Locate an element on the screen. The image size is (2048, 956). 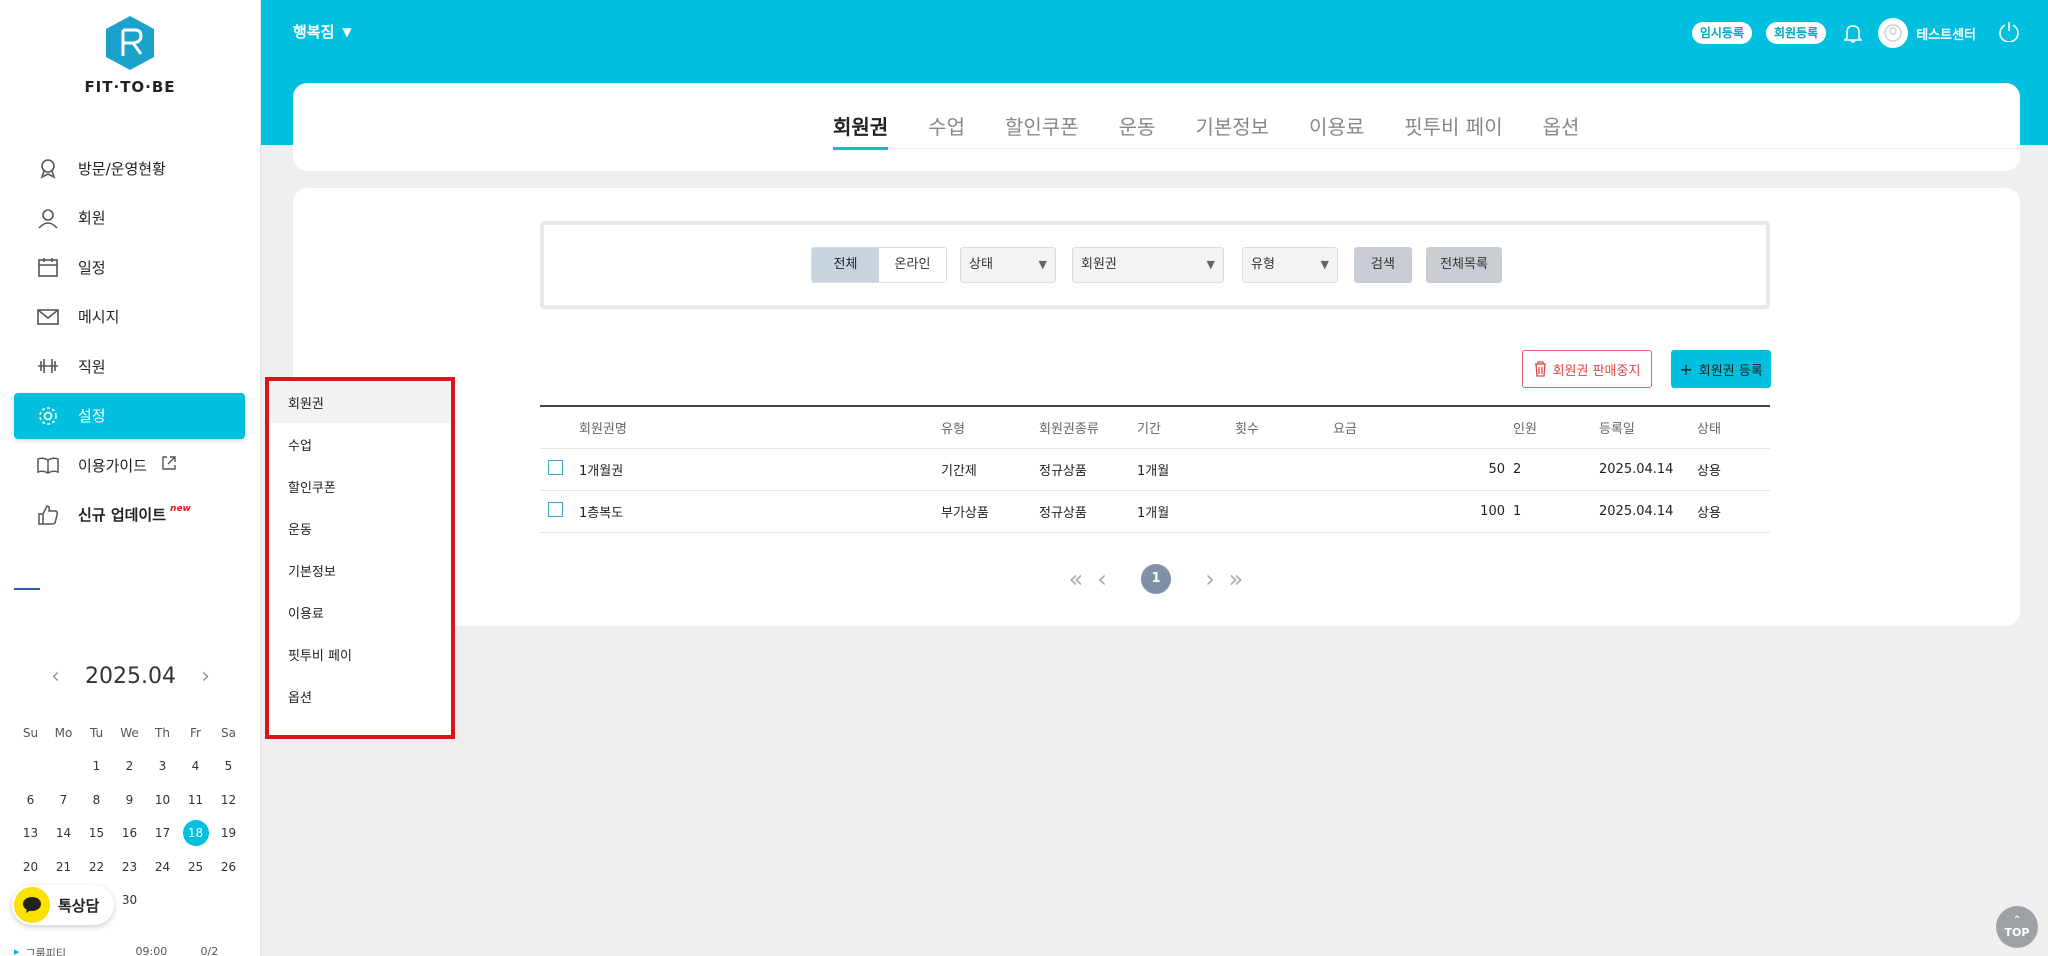
column-header: 회원권명 is located at coordinates (603, 429).